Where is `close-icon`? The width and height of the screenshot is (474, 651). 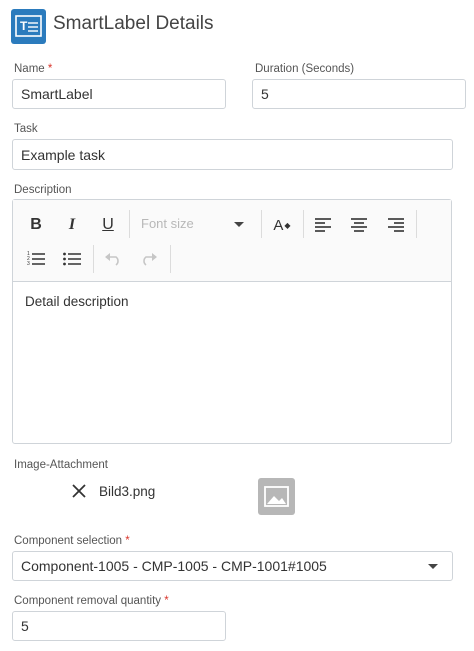
close-icon is located at coordinates (79, 491).